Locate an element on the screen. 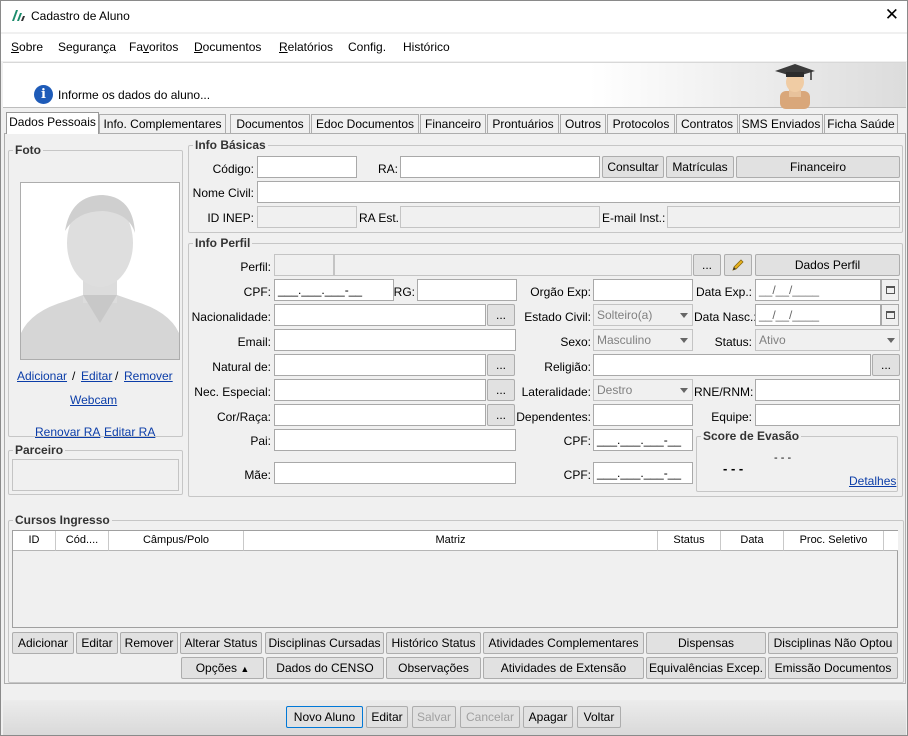 This screenshot has width=908, height=736. financeiro-button: Financeiro is located at coordinates (818, 167).